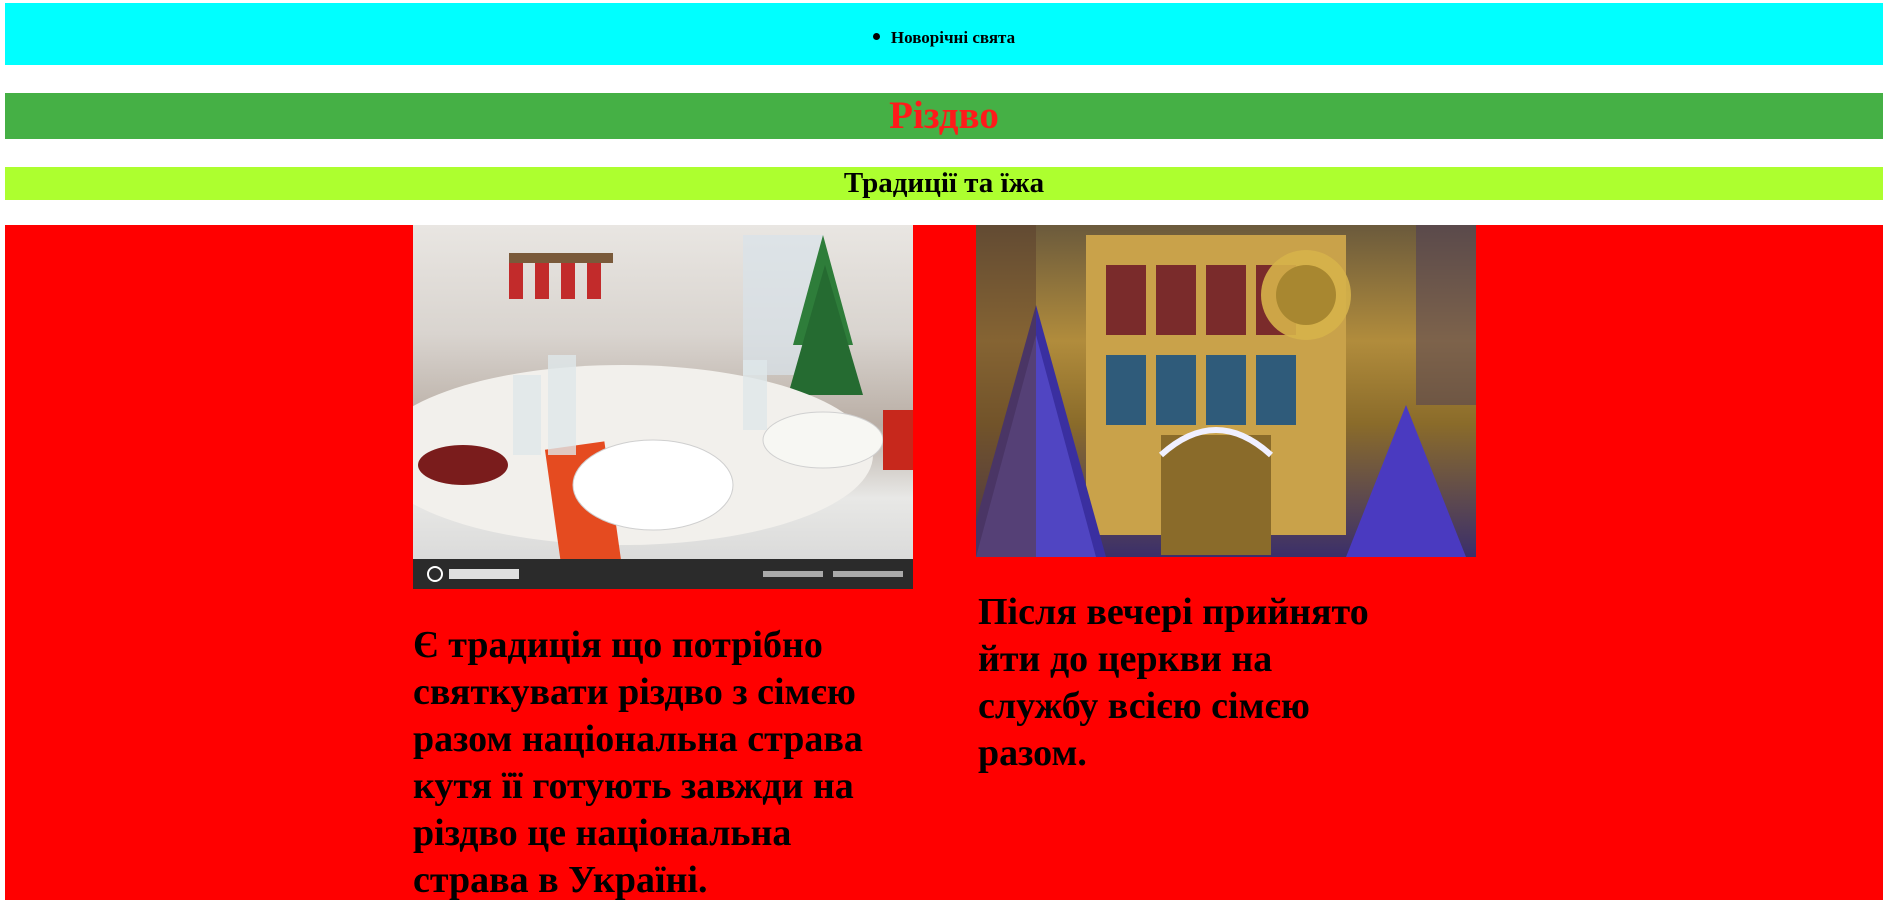  What do you see at coordinates (953, 37) in the screenshot?
I see `nav-item-label: Новорічні свята` at bounding box center [953, 37].